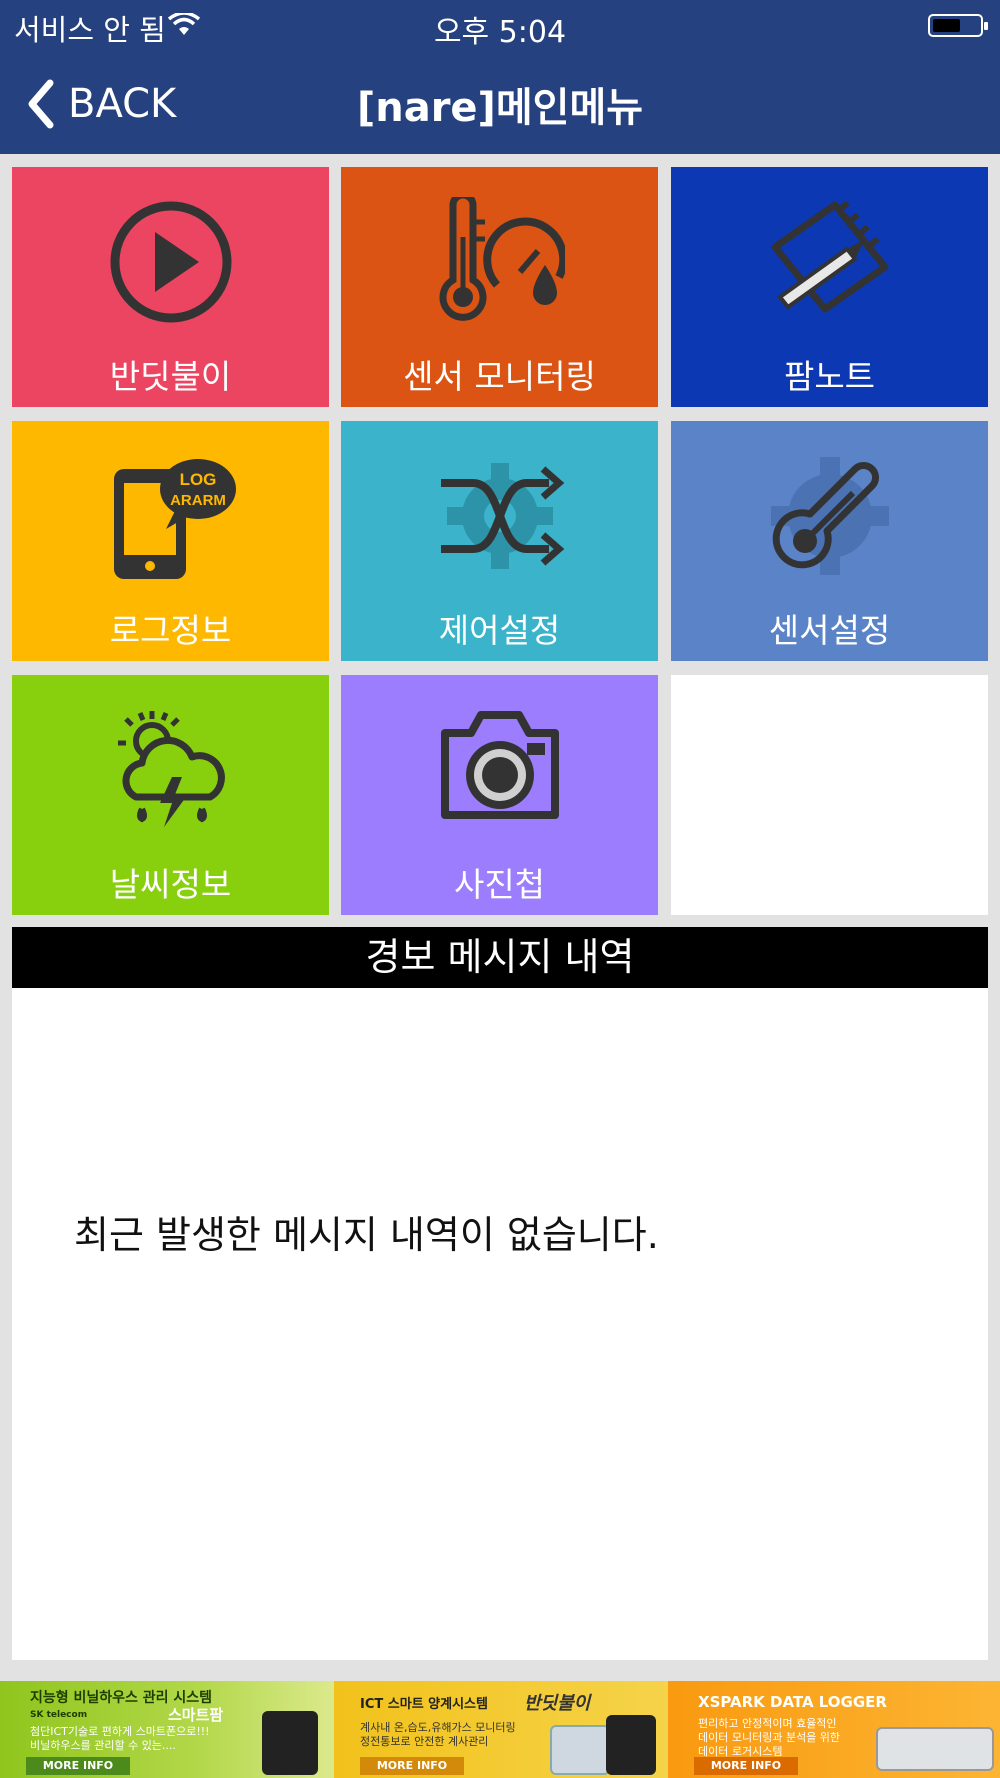 This screenshot has height=1778, width=1000. What do you see at coordinates (502, 259) in the screenshot?
I see `thermometer-gauge-icon` at bounding box center [502, 259].